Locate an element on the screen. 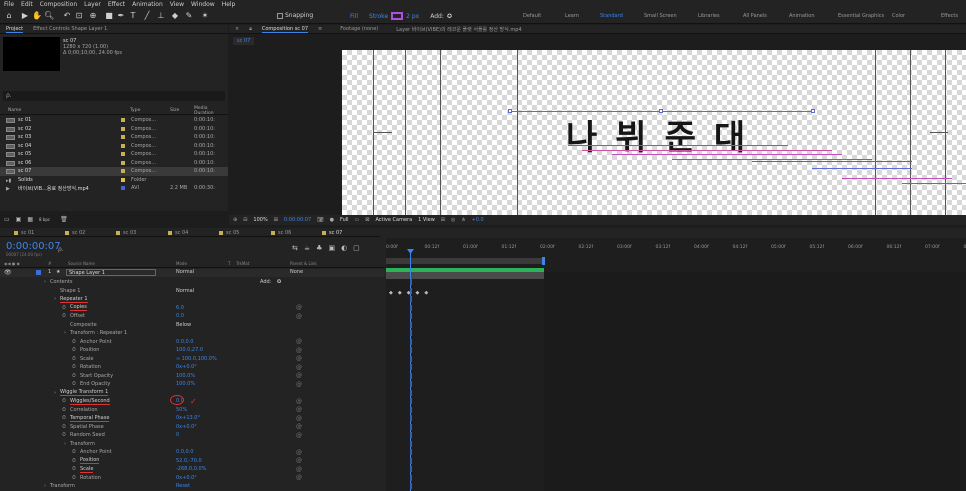 The height and width of the screenshot is (491, 966). workspace-standard: Standard is located at coordinates (611, 16).